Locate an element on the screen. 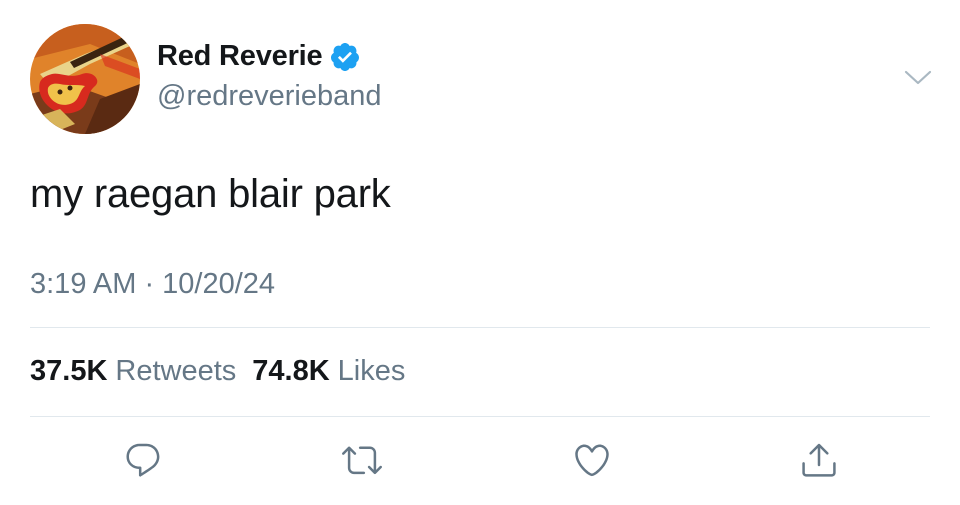  retweet-arrows-icon is located at coordinates (362, 460).